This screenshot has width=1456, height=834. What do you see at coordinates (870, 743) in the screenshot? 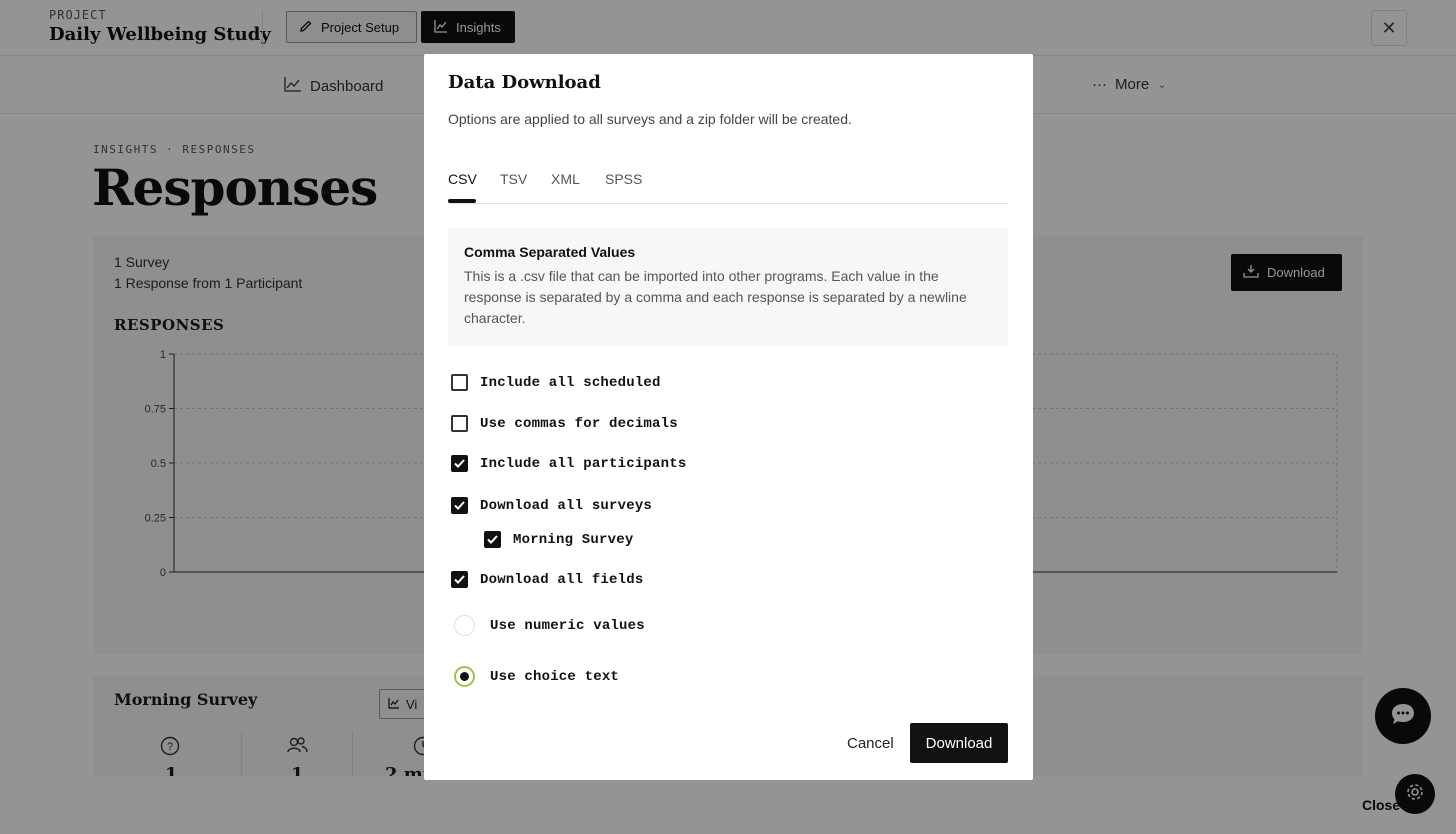
I see `cancel-button: Cancel` at bounding box center [870, 743].